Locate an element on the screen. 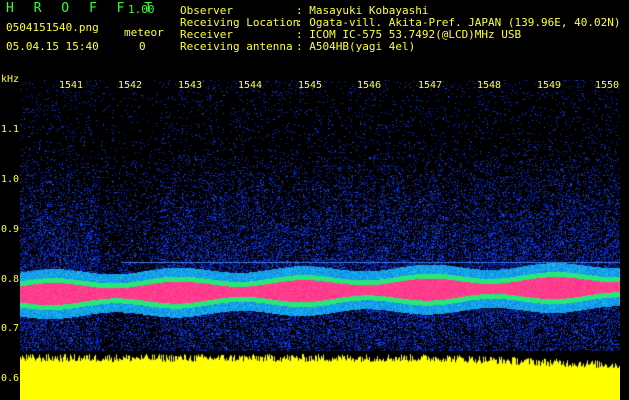  meteor-count: 0 is located at coordinates (142, 46).